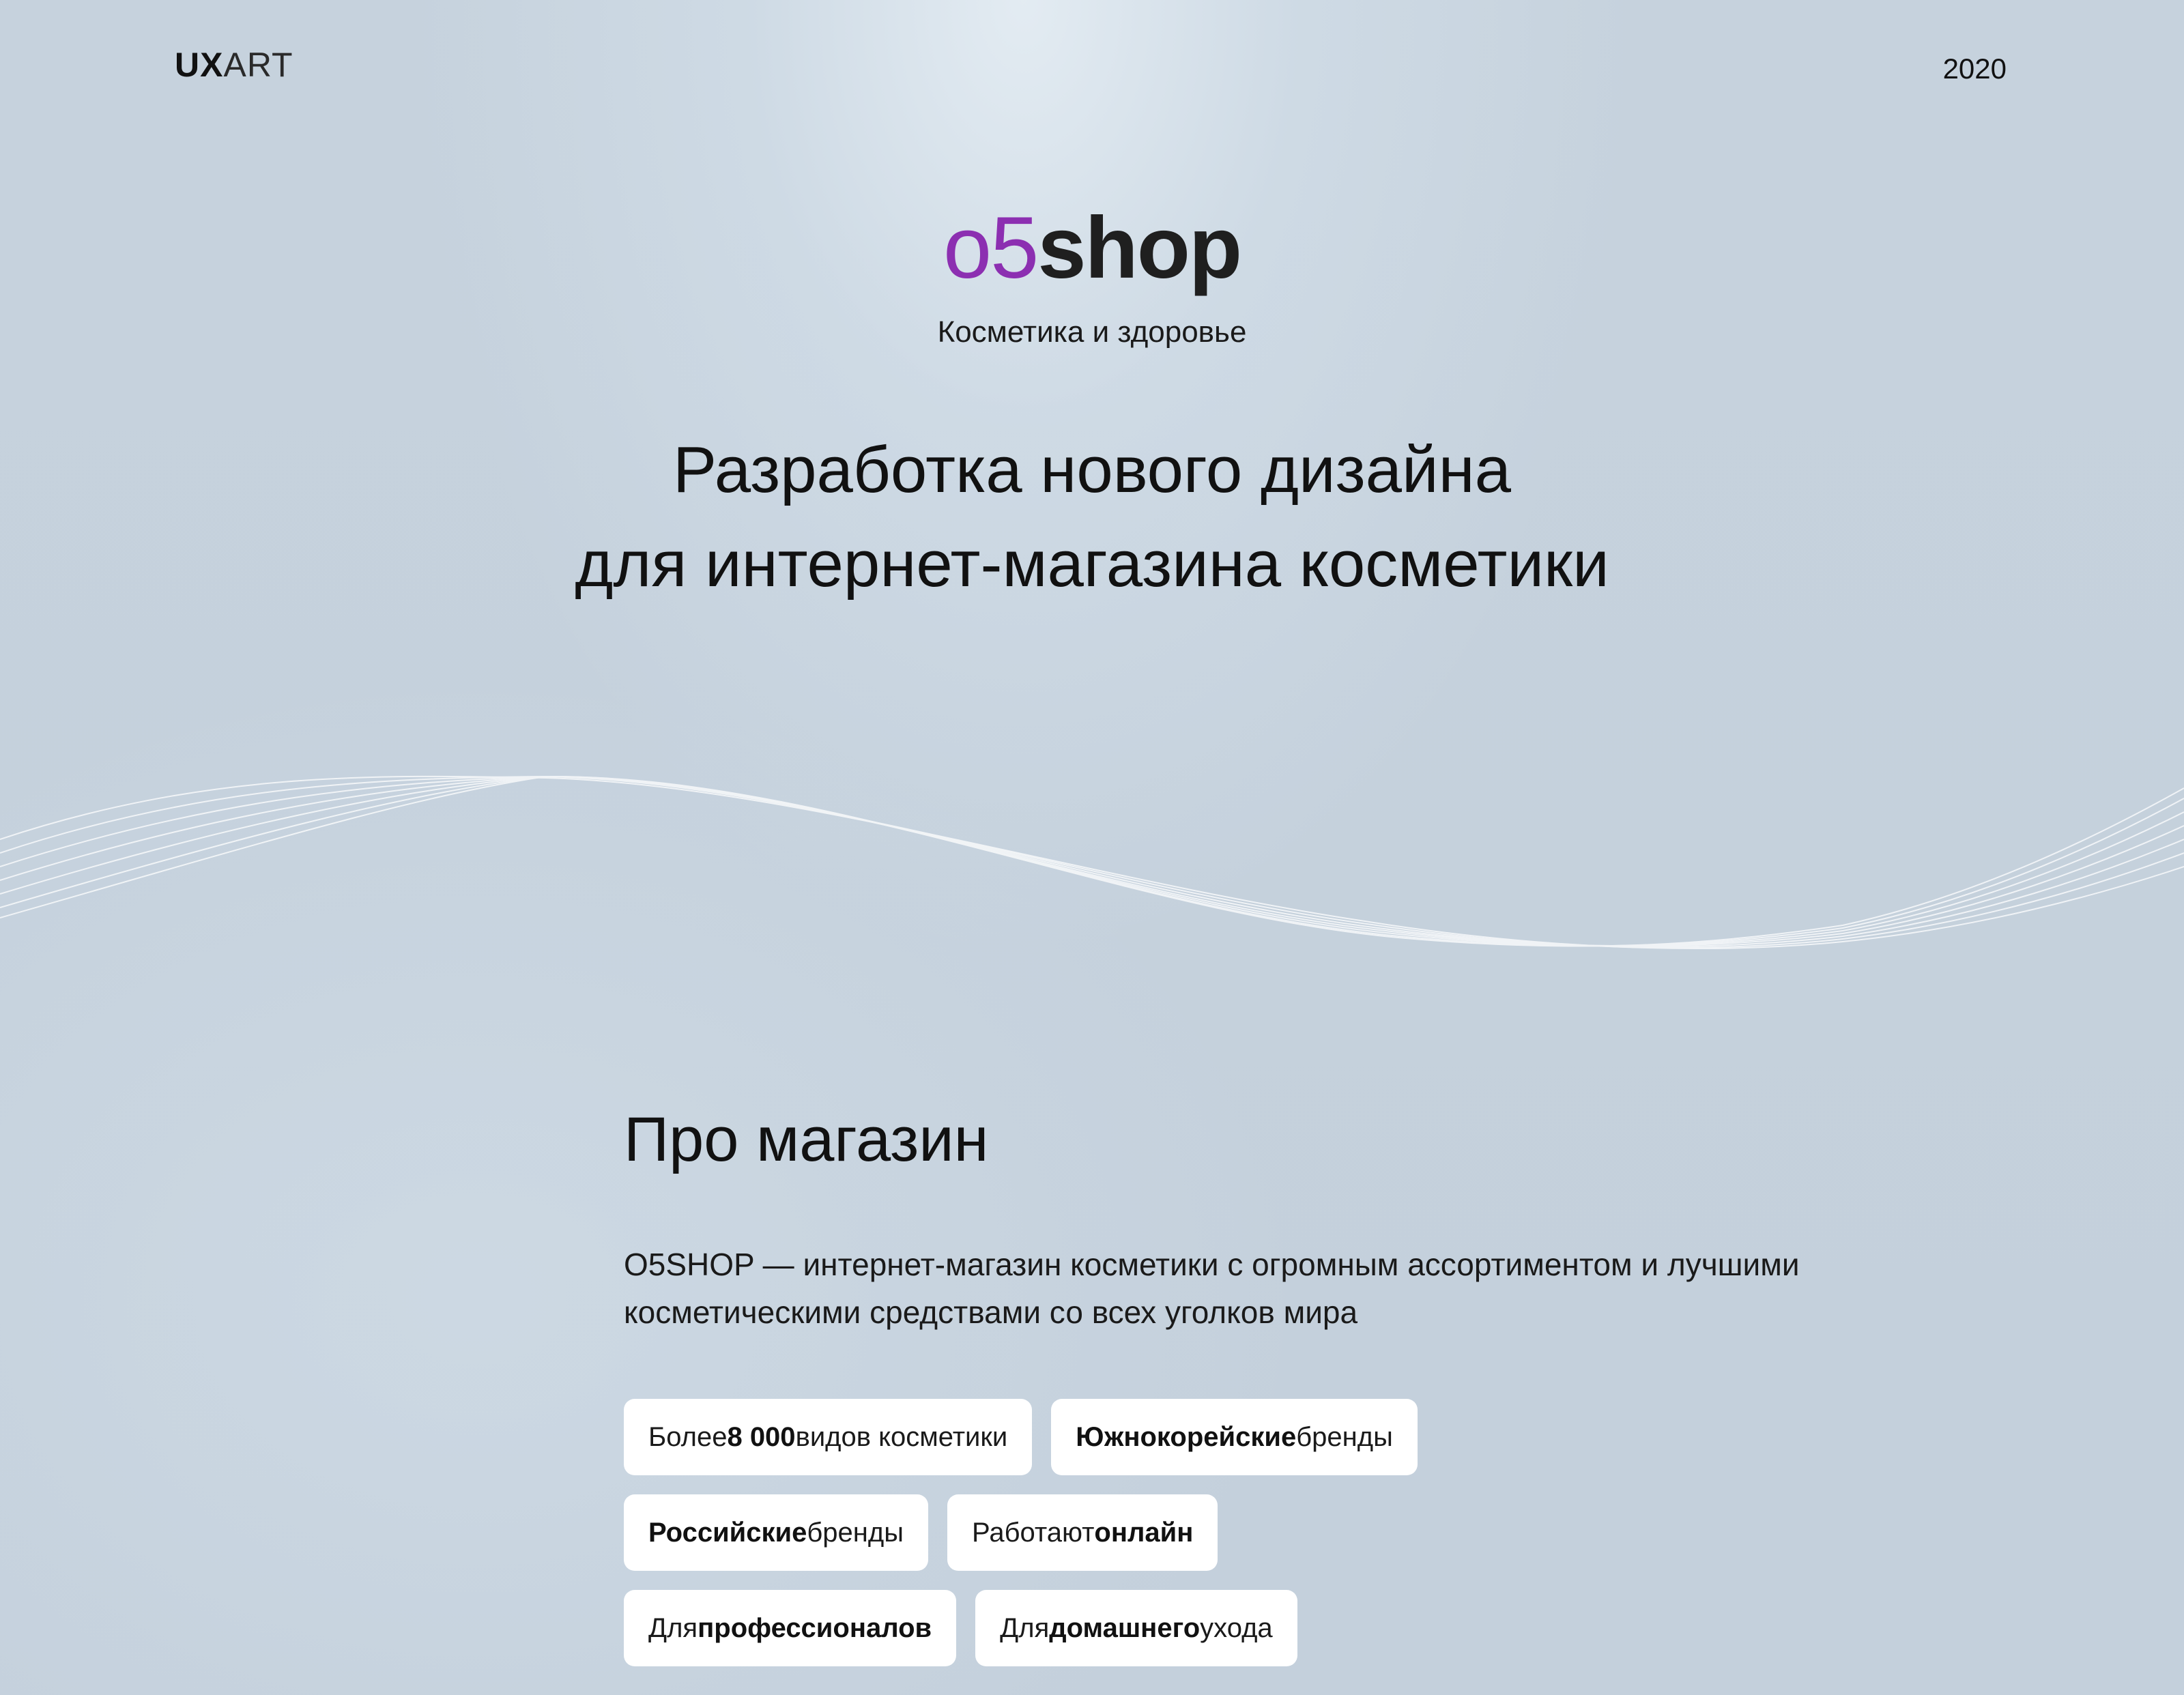 The width and height of the screenshot is (2184, 1695). I want to click on feature-chip: Для профессионалов, so click(790, 1628).